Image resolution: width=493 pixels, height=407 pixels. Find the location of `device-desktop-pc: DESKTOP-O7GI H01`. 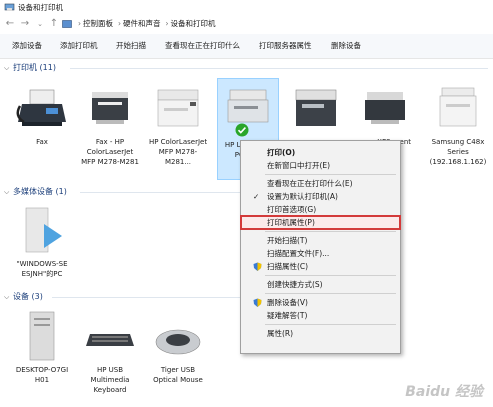

device-desktop-pc: DESKTOP-O7GI H01 is located at coordinates (42, 347).